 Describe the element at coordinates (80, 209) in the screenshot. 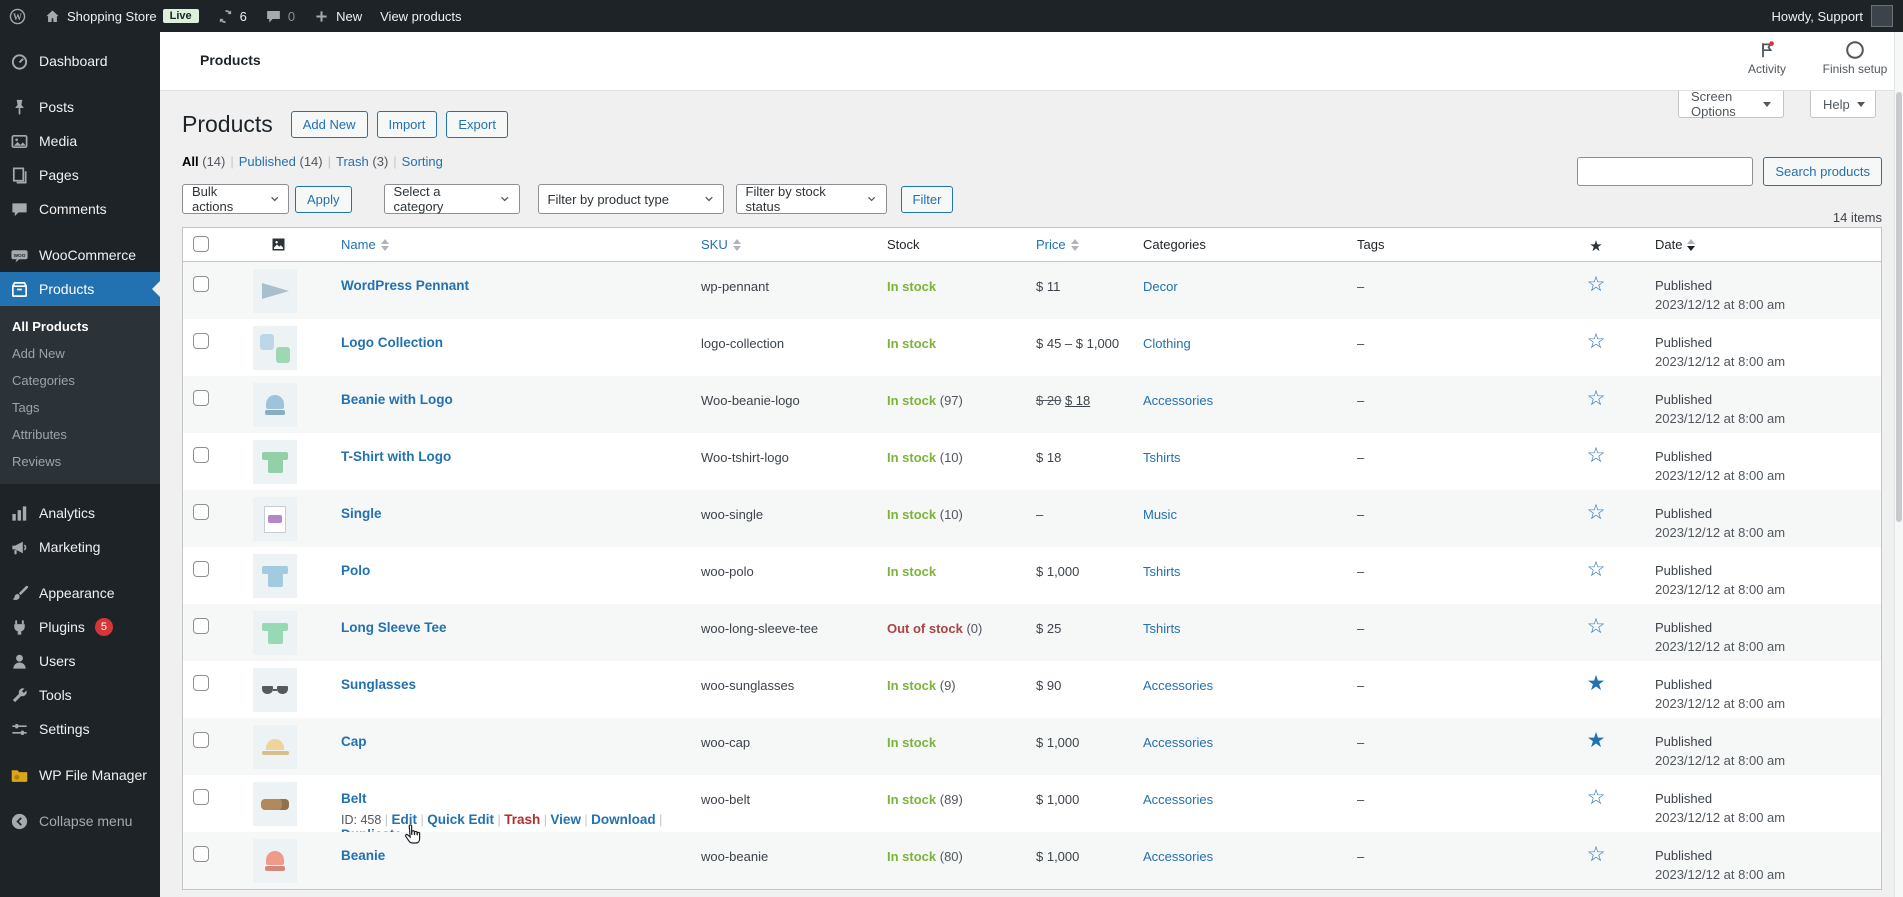

I see `sidebar-item-comments: Comments` at that location.